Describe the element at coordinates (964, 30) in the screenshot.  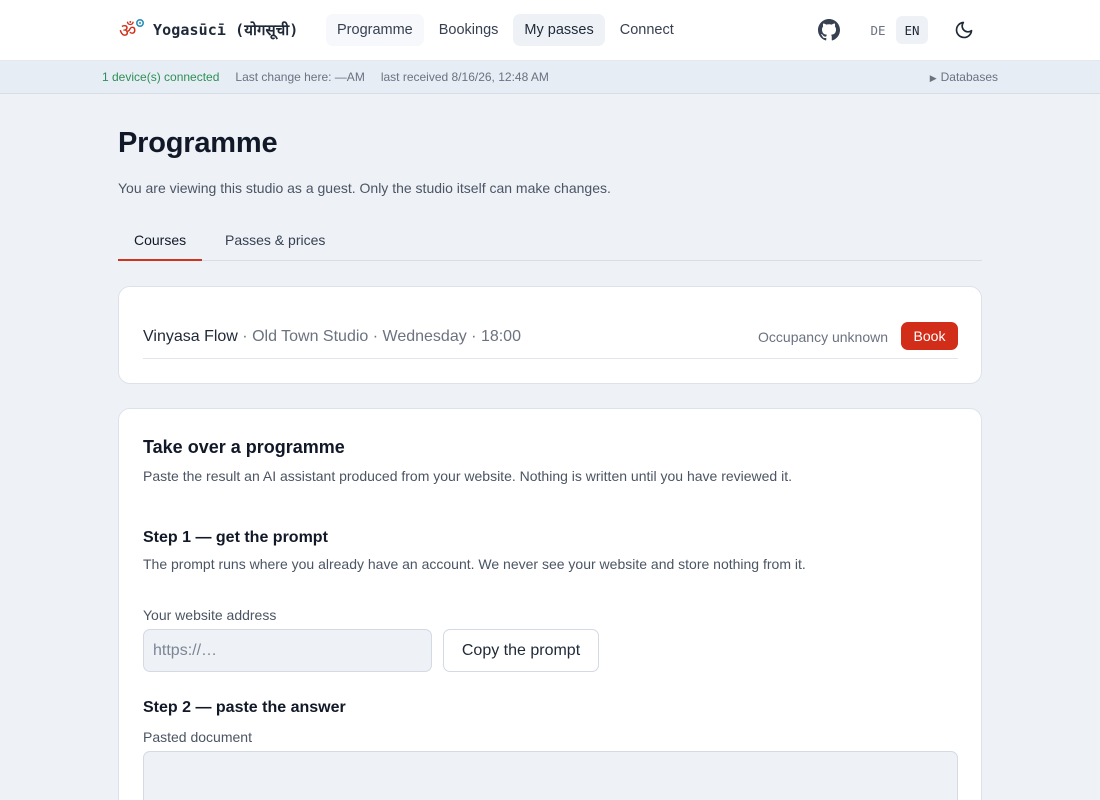
I see `moon-icon` at that location.